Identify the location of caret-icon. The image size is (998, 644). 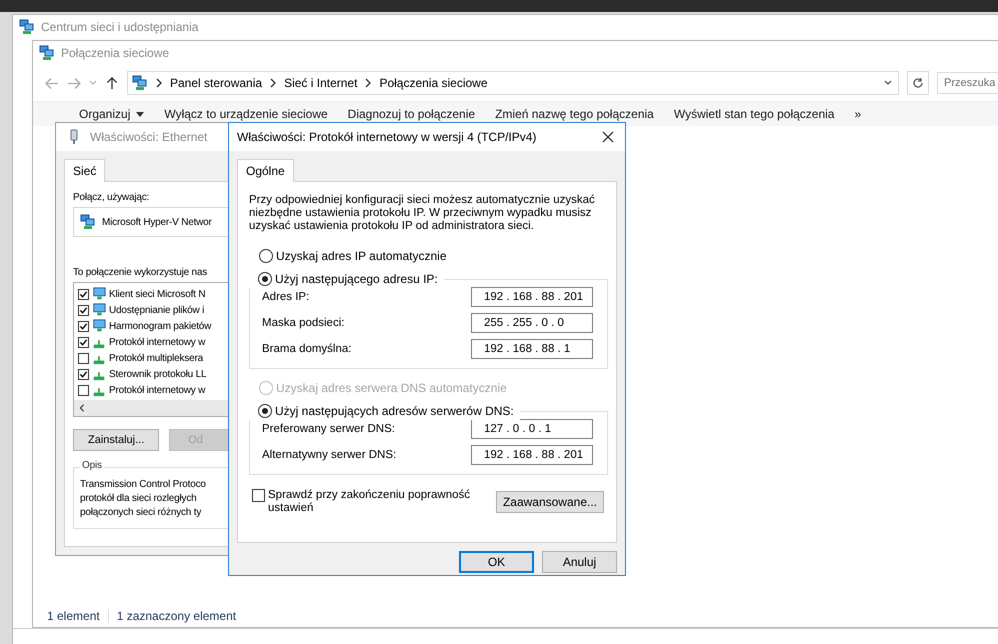
(140, 114).